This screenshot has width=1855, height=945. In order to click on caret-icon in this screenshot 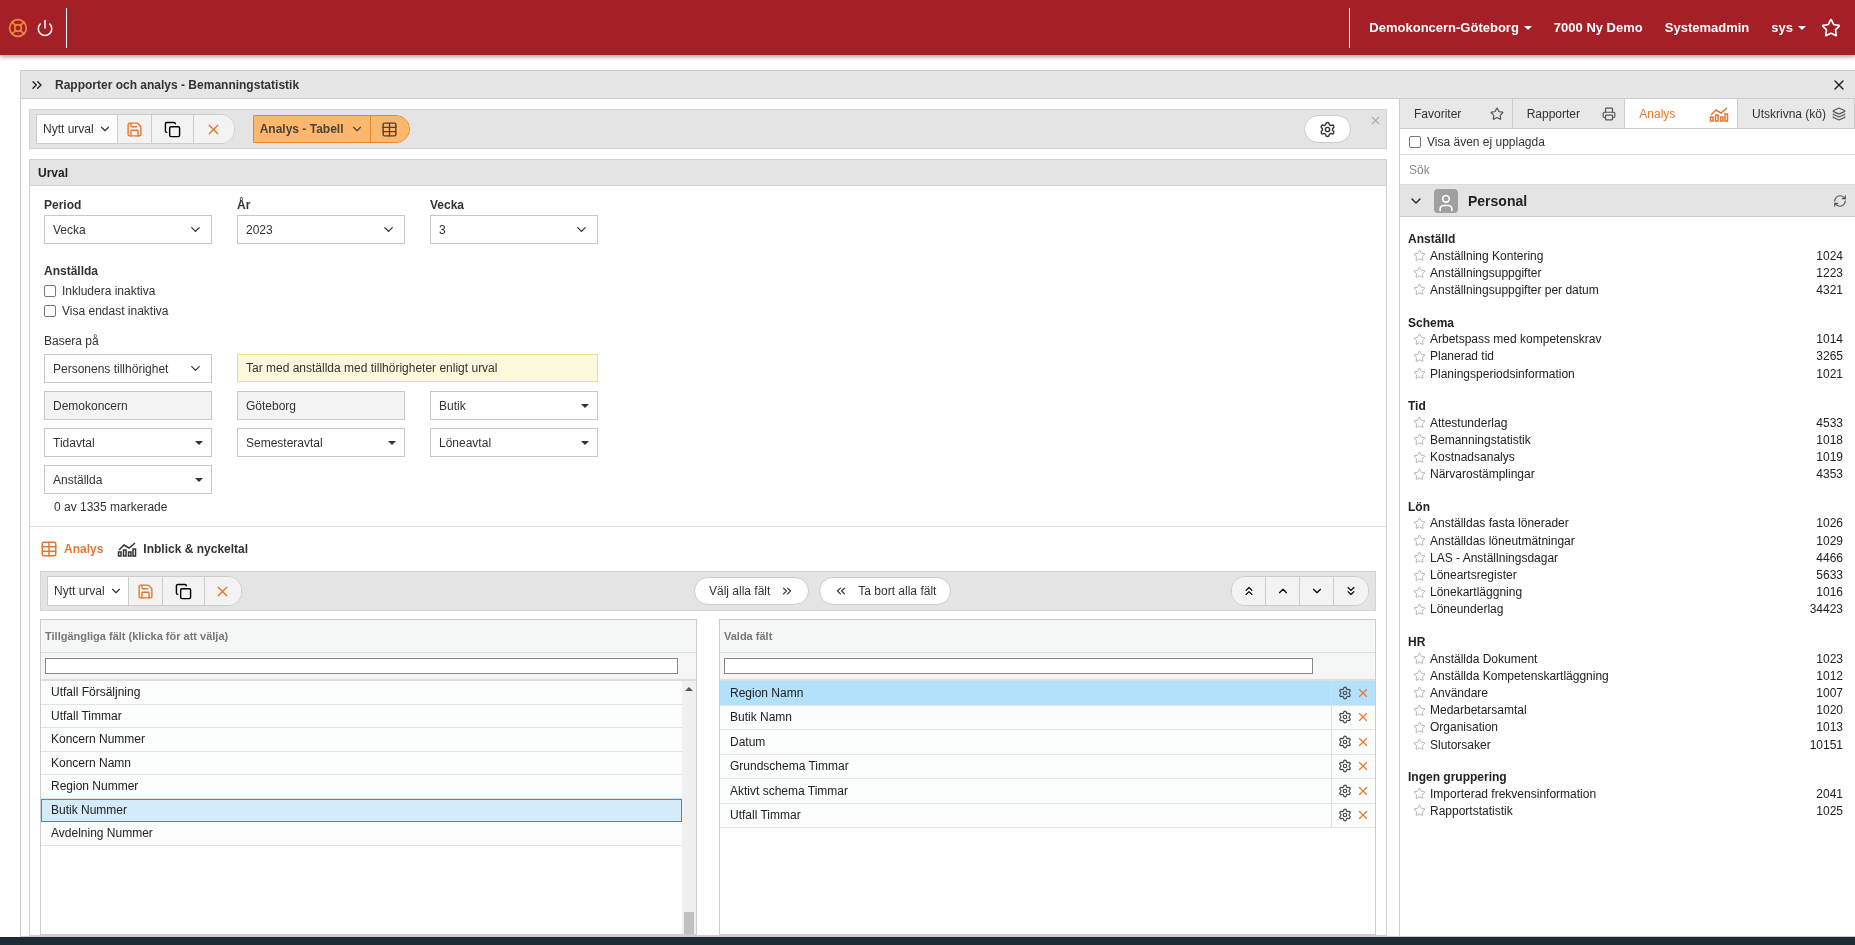, I will do `click(199, 442)`.